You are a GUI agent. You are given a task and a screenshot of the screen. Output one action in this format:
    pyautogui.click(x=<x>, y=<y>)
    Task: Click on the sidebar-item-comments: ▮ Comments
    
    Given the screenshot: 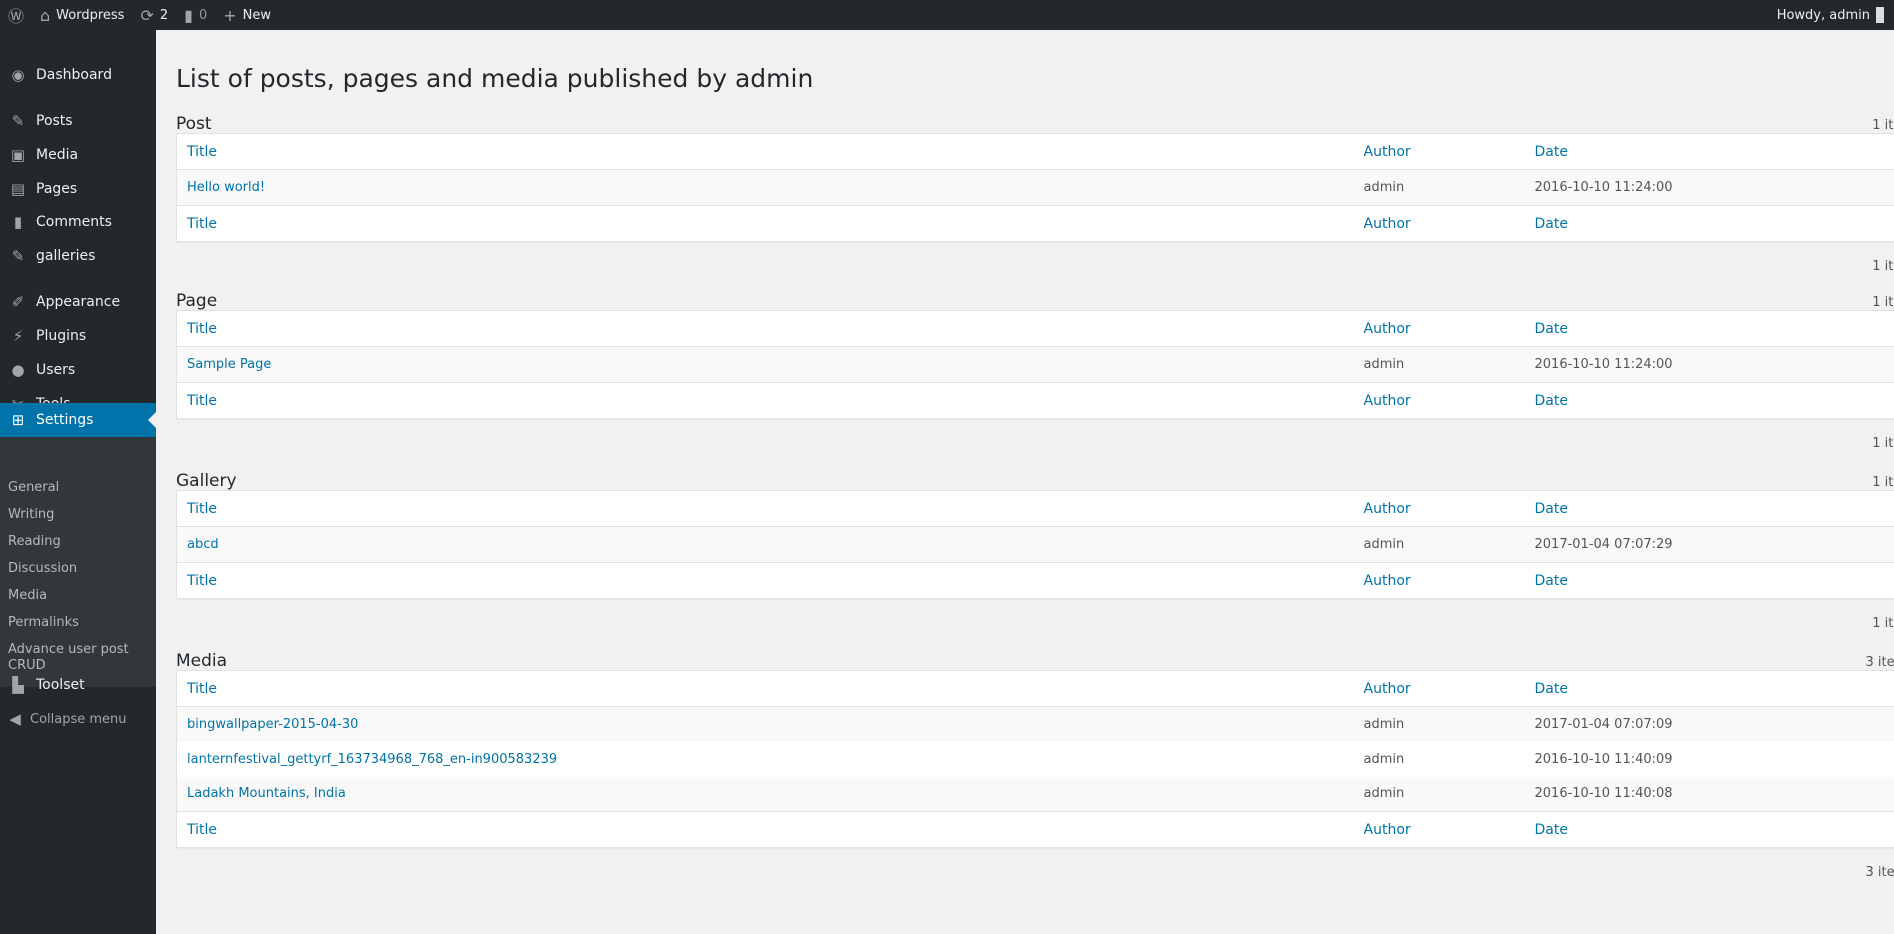 What is the action you would take?
    pyautogui.click(x=78, y=222)
    